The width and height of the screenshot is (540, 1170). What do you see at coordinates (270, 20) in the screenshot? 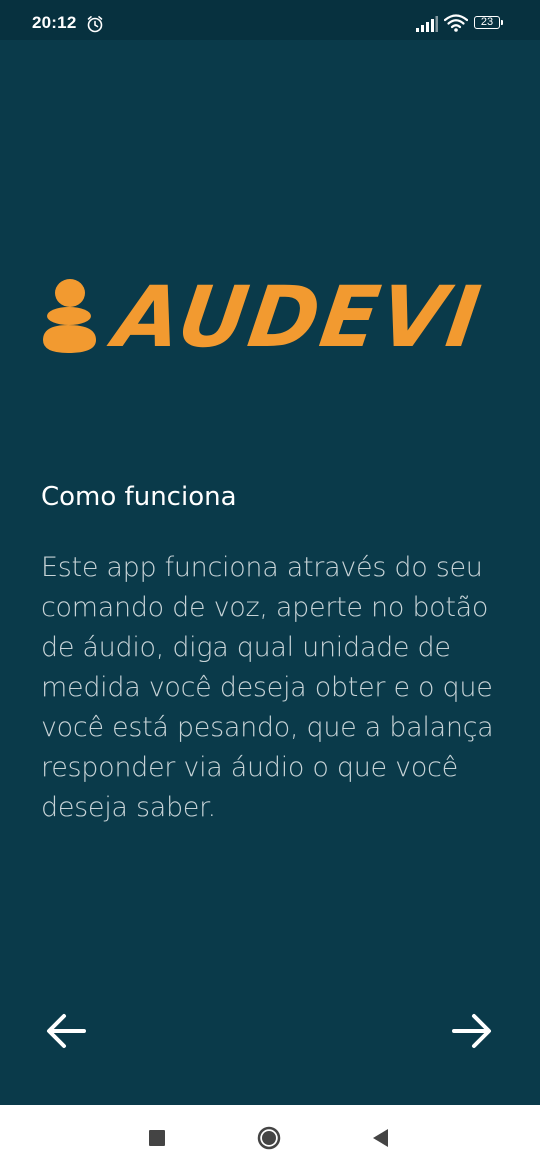
I see `status-bar: 20:12 23` at bounding box center [270, 20].